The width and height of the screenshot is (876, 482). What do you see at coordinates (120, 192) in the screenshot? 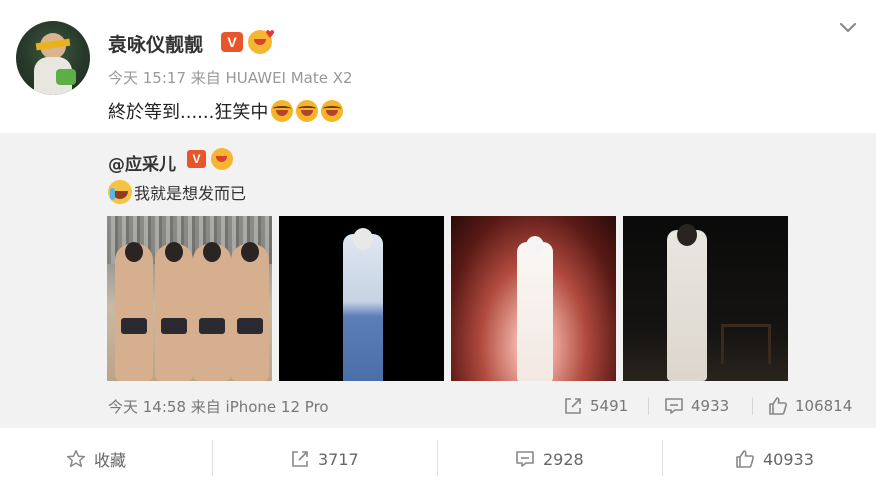
I see `cry-laugh-emoji` at bounding box center [120, 192].